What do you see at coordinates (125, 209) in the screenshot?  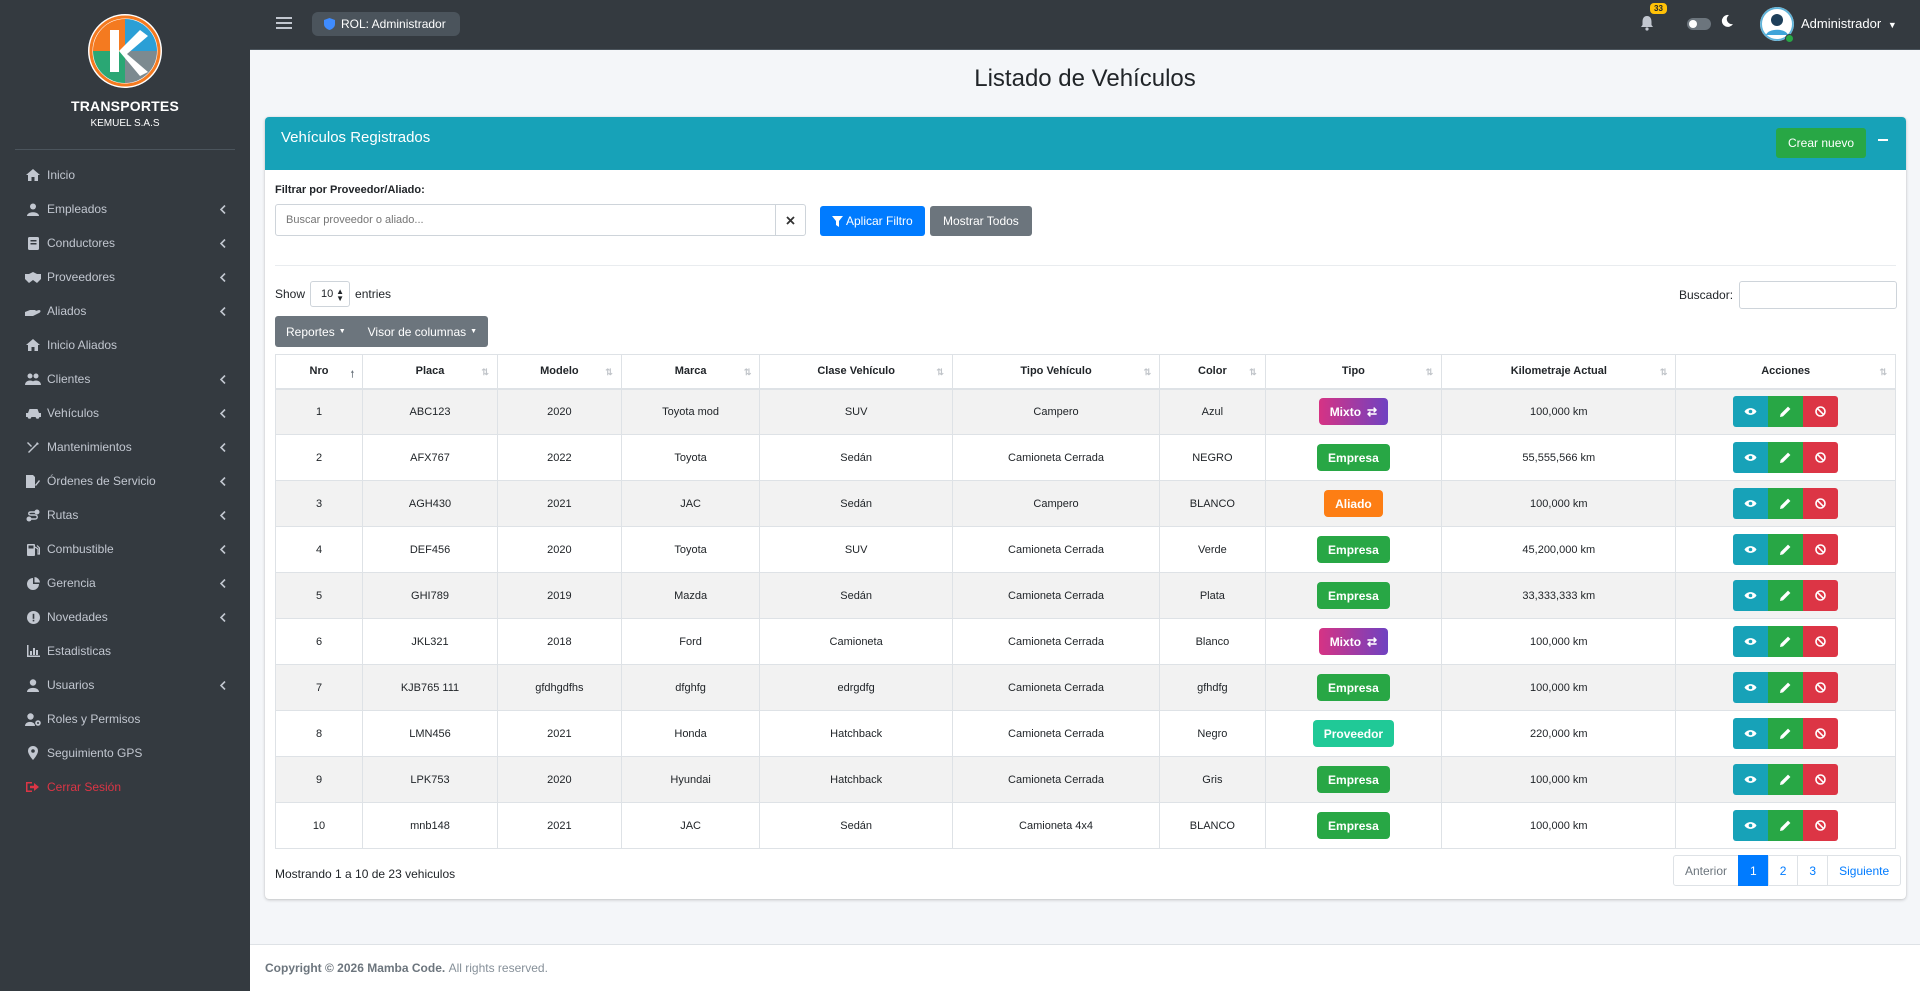 I see `sidebar-item-empleados: Empleados` at bounding box center [125, 209].